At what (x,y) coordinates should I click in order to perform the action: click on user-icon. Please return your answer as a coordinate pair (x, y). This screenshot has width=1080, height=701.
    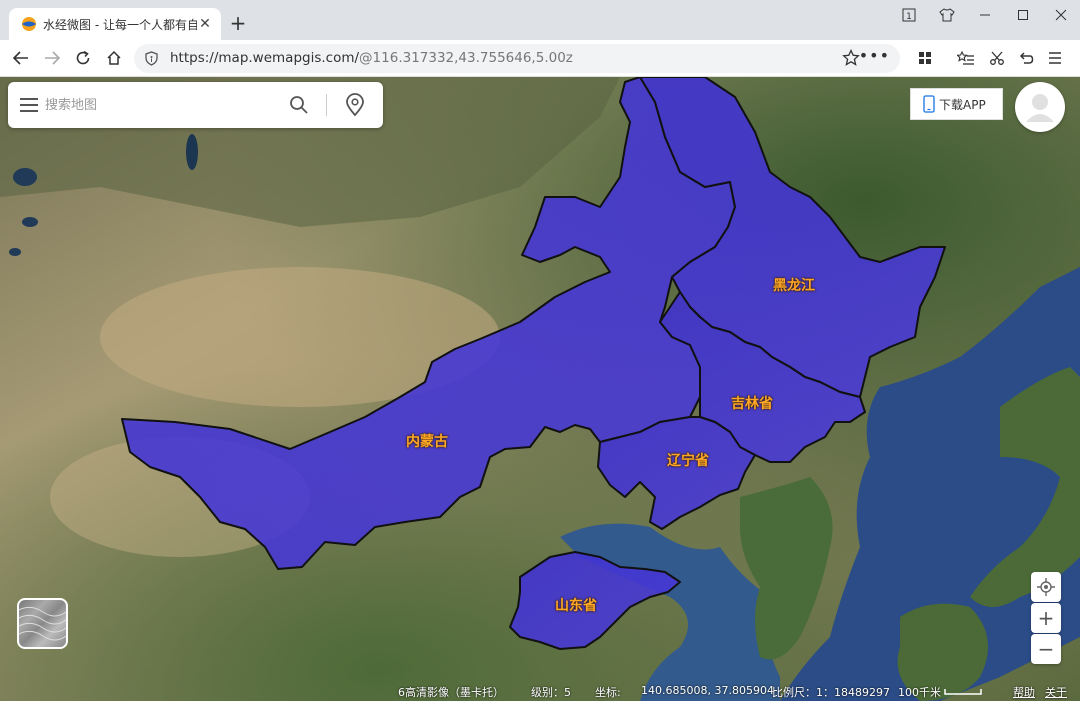
    Looking at the image, I should click on (1040, 108).